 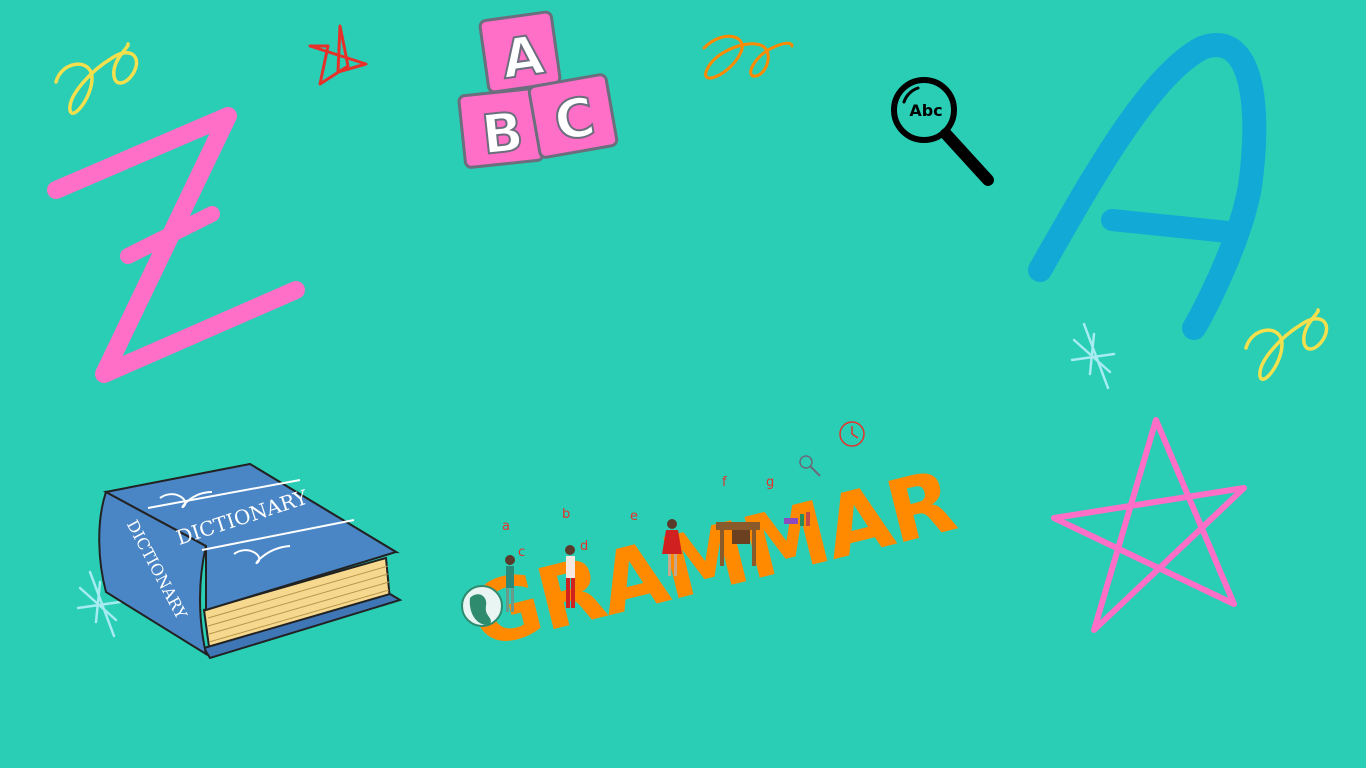 What do you see at coordinates (566, 514) in the screenshot?
I see `small-letter-b: b` at bounding box center [566, 514].